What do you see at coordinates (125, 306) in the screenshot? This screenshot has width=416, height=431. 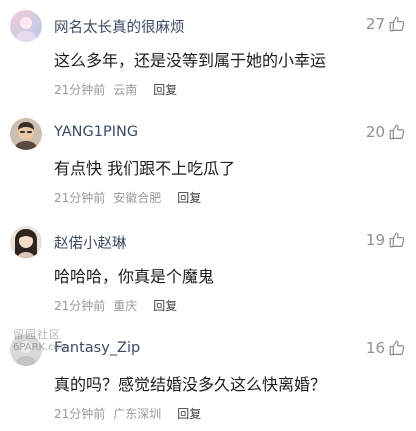 I see `comment-location: 重庆` at bounding box center [125, 306].